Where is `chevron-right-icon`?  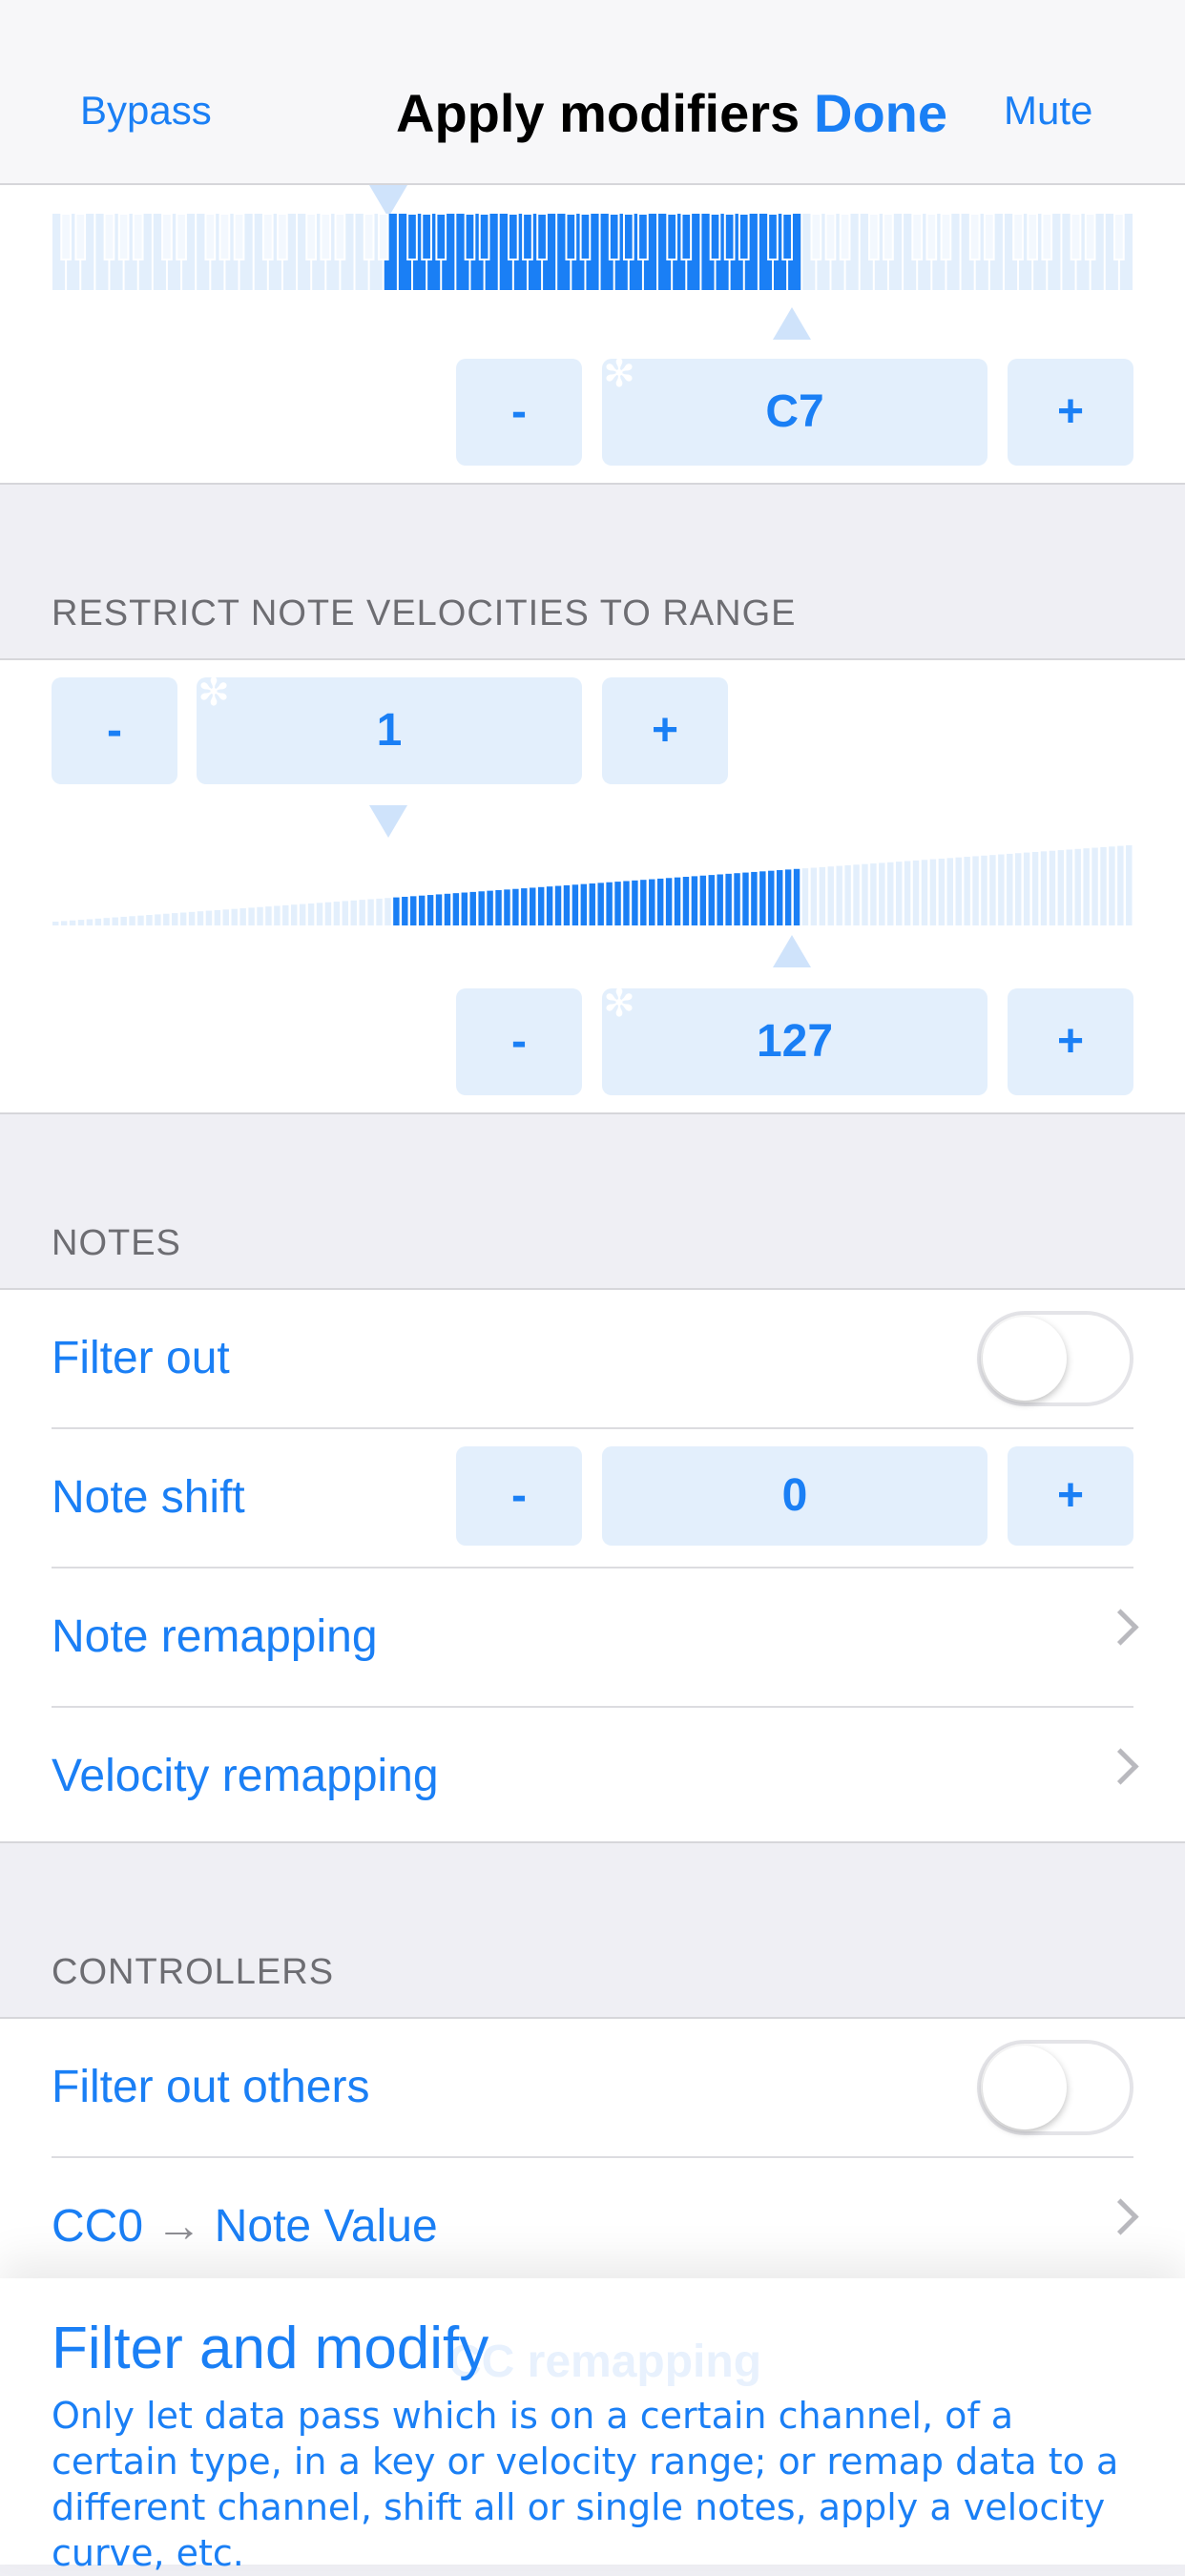 chevron-right-icon is located at coordinates (1120, 1766).